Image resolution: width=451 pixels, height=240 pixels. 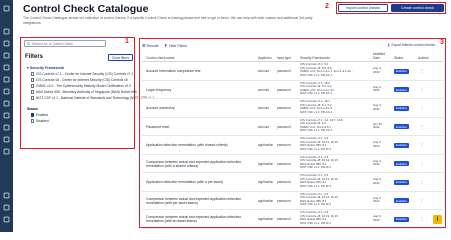 What do you see at coordinates (6, 139) in the screenshot?
I see `gear-icon` at bounding box center [6, 139].